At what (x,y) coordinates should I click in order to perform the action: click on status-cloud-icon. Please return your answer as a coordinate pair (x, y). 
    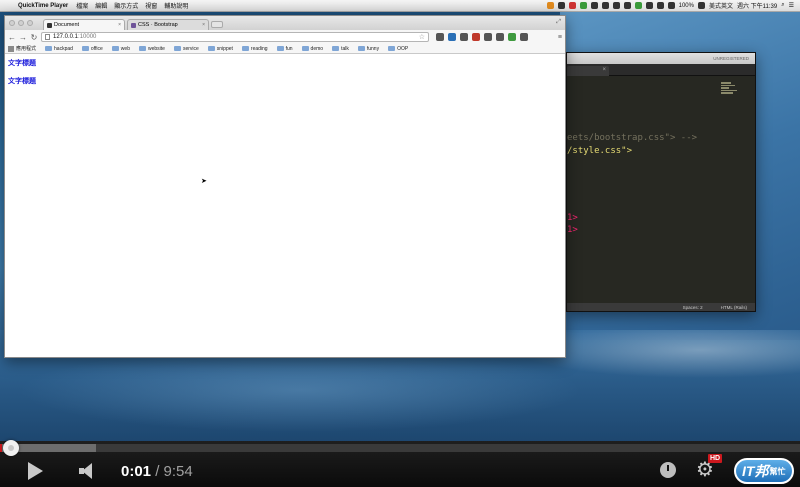
    Looking at the image, I should click on (561, 5).